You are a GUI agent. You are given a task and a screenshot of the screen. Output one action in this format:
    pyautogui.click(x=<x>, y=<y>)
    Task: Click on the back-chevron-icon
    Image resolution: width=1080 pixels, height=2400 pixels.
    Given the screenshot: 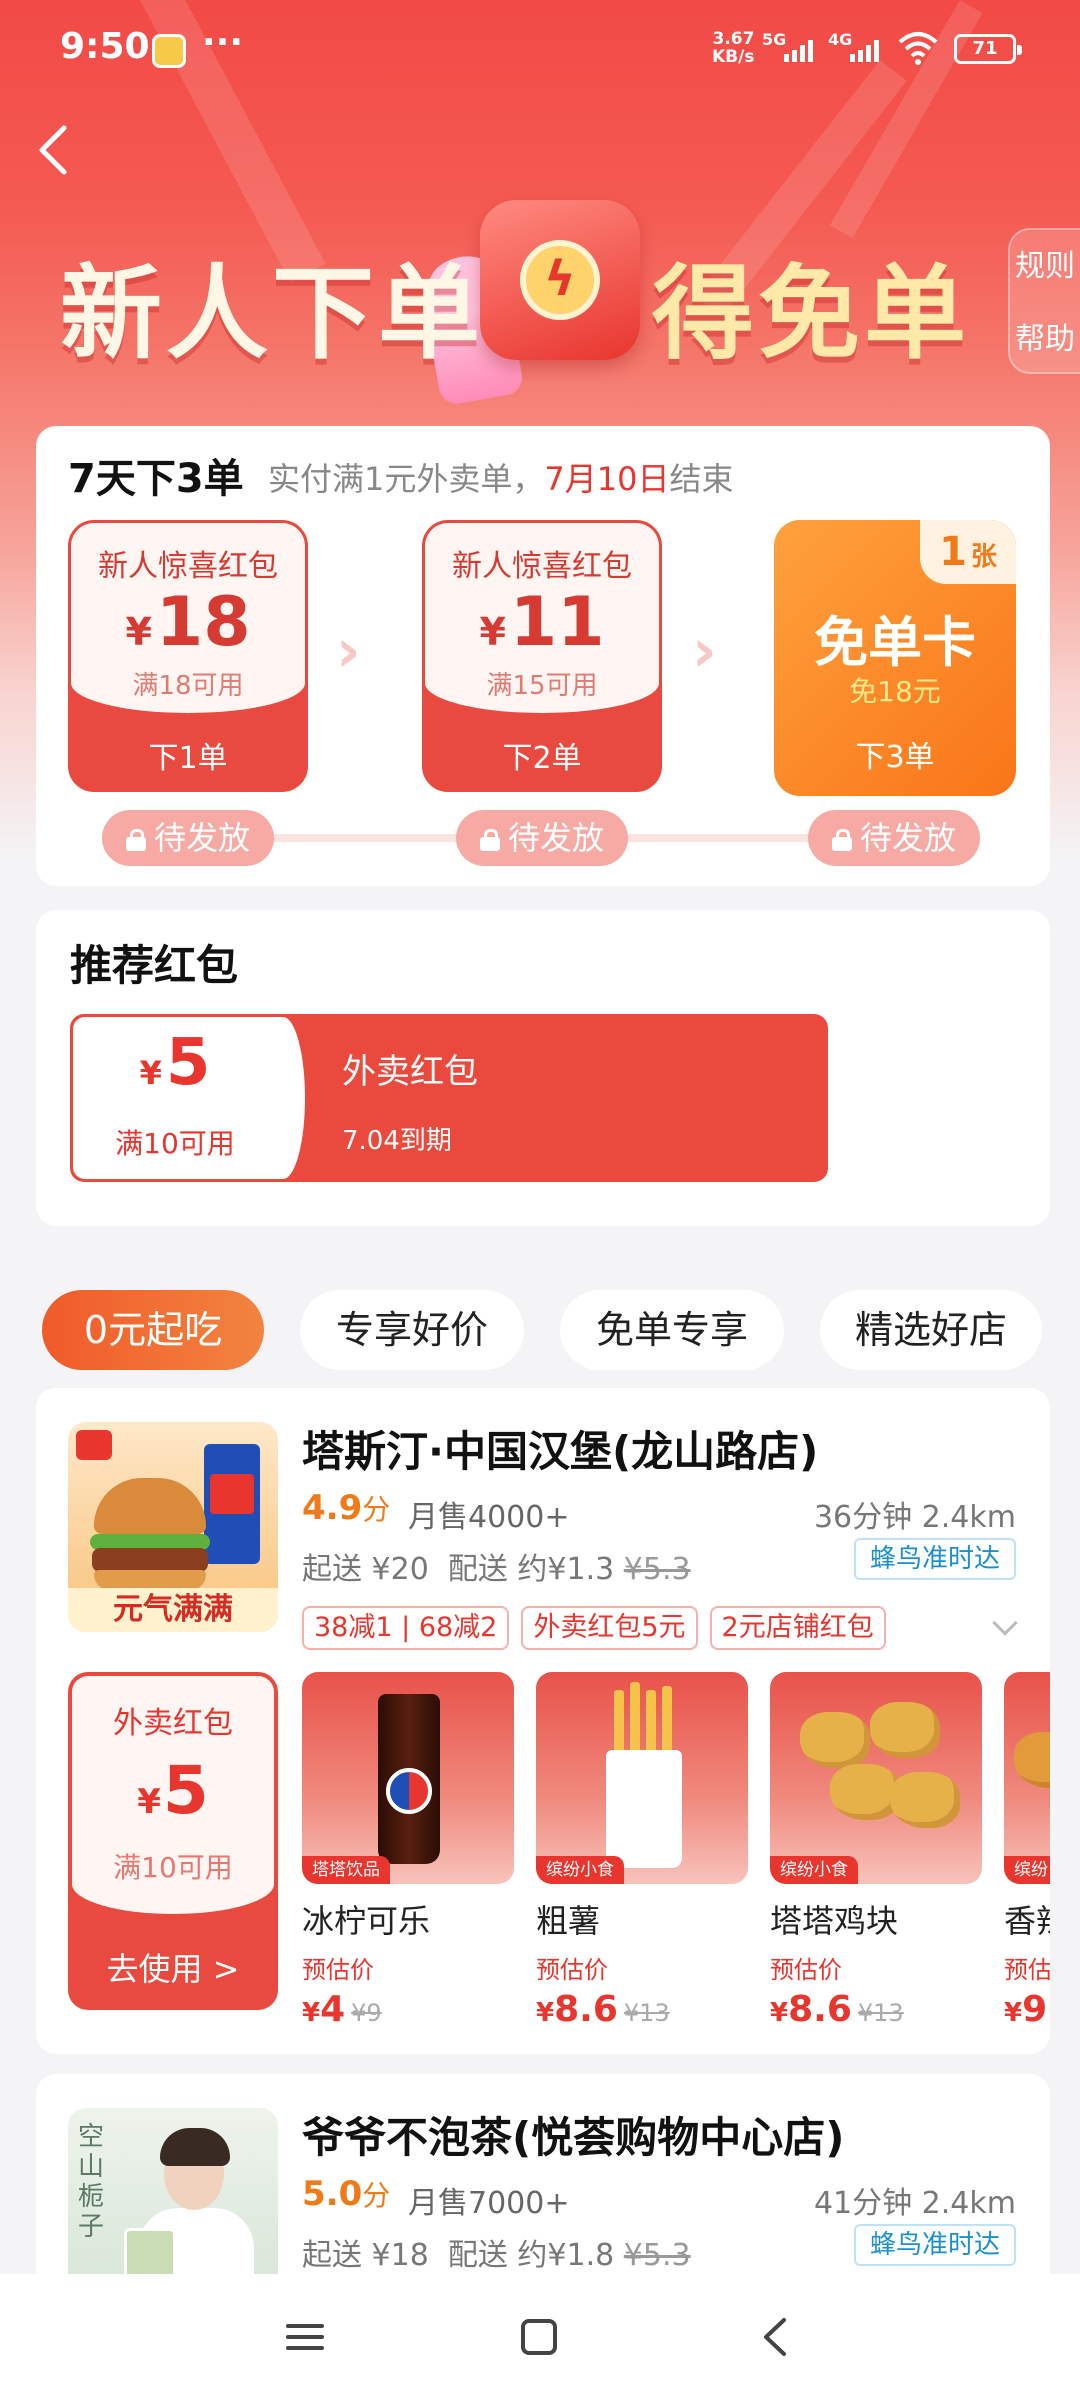 What is the action you would take?
    pyautogui.click(x=55, y=150)
    